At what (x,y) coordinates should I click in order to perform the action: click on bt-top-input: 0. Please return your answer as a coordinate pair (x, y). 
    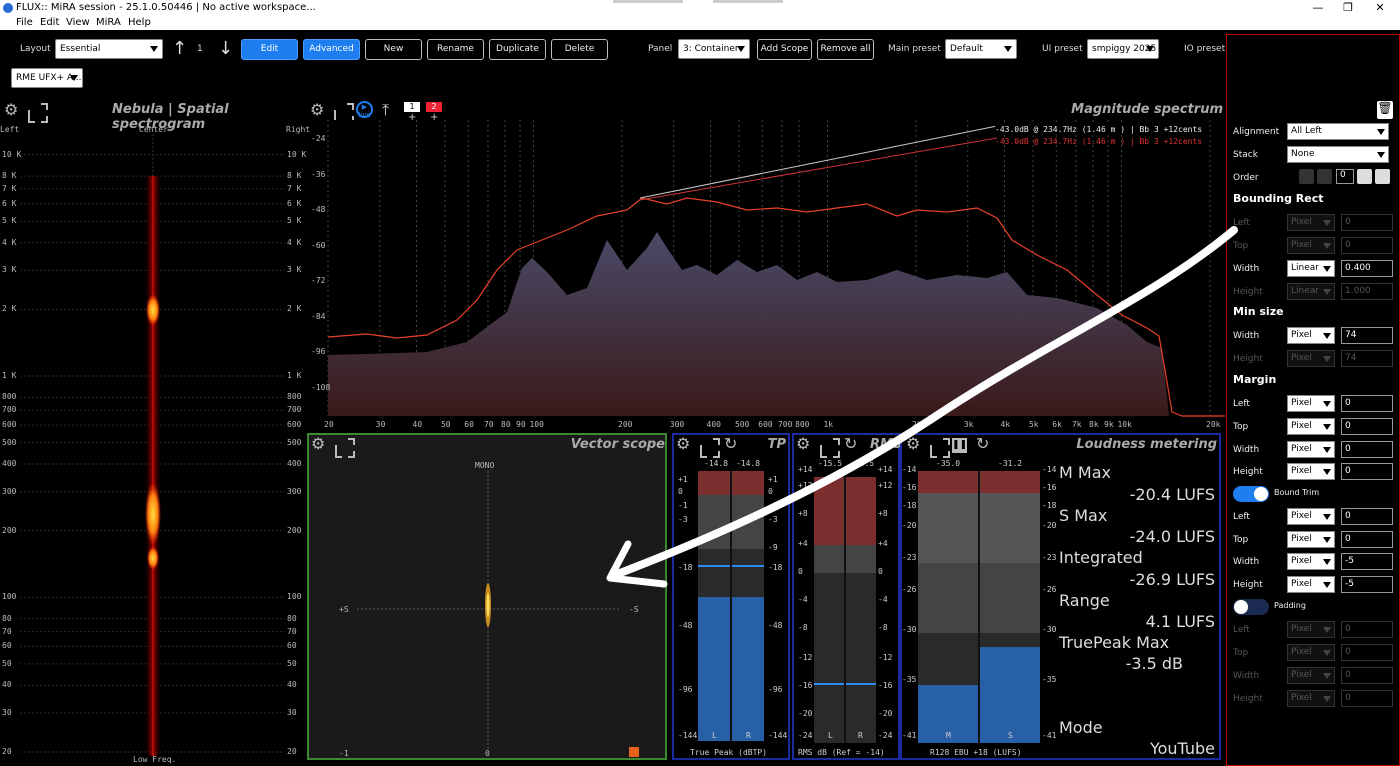
    Looking at the image, I should click on (1367, 539).